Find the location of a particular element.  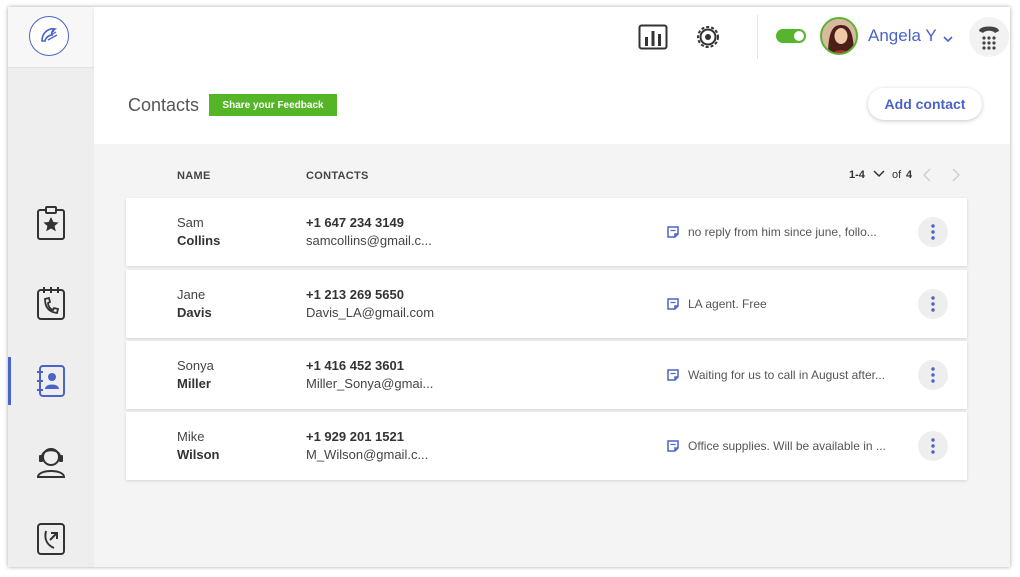

availability-toggle is located at coordinates (791, 36).